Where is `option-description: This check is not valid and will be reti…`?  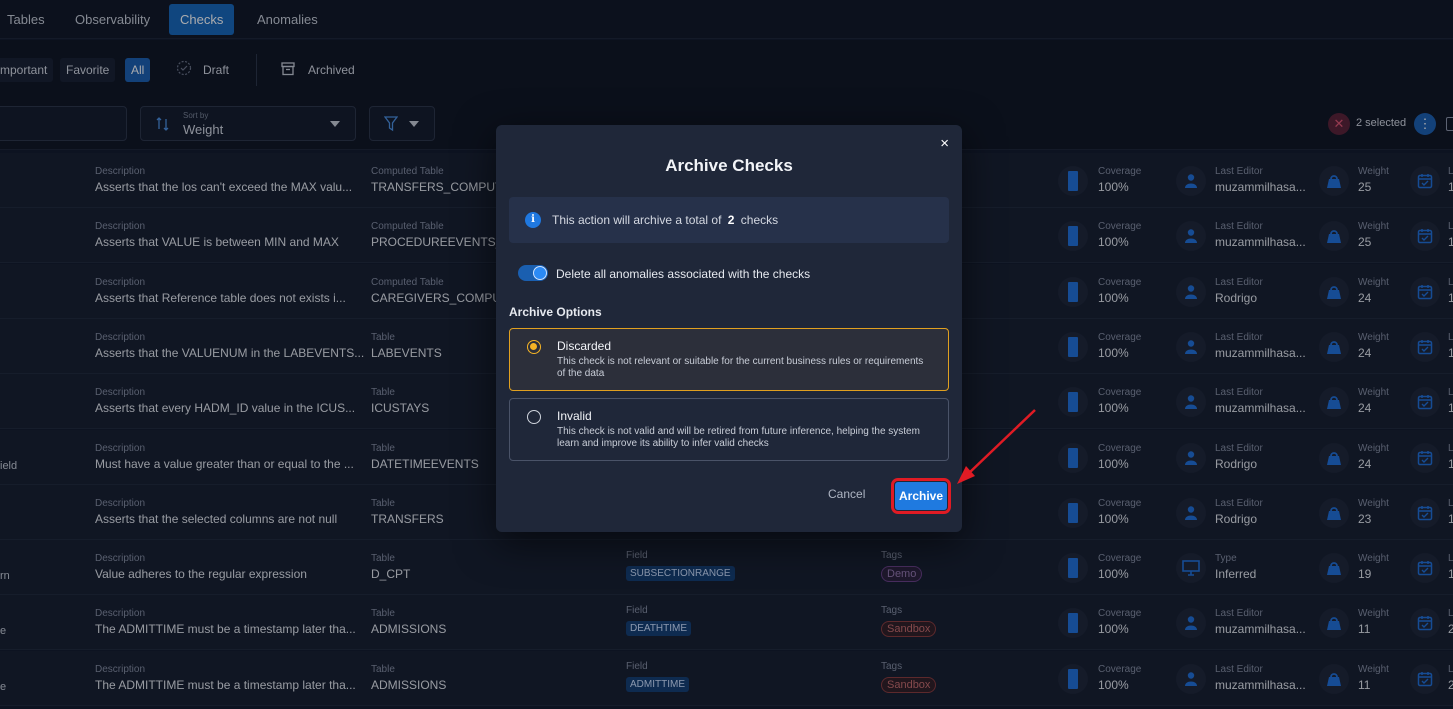 option-description: This check is not valid and will be reti… is located at coordinates (738, 437).